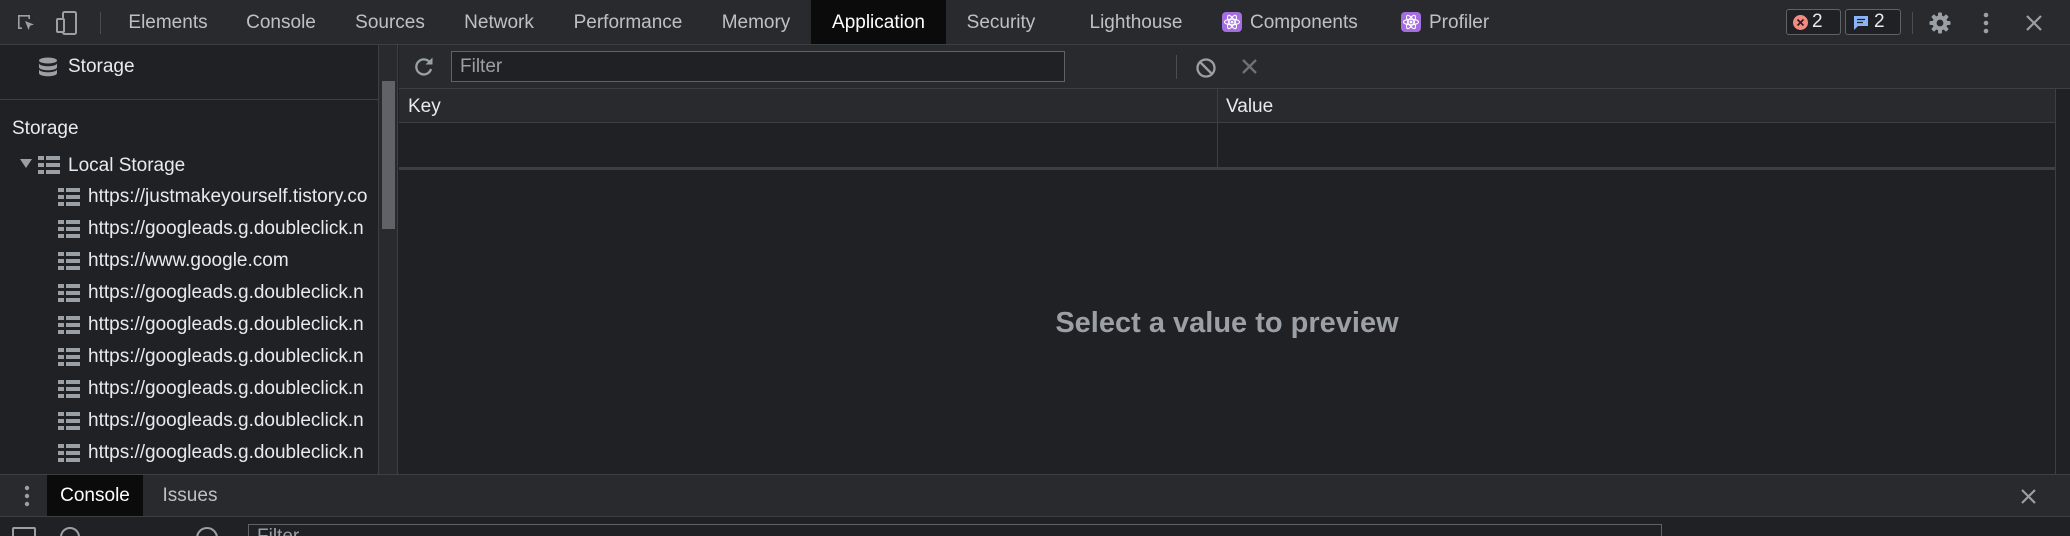  What do you see at coordinates (1035, 495) in the screenshot?
I see `drawer-tab-bar: Console Issues` at bounding box center [1035, 495].